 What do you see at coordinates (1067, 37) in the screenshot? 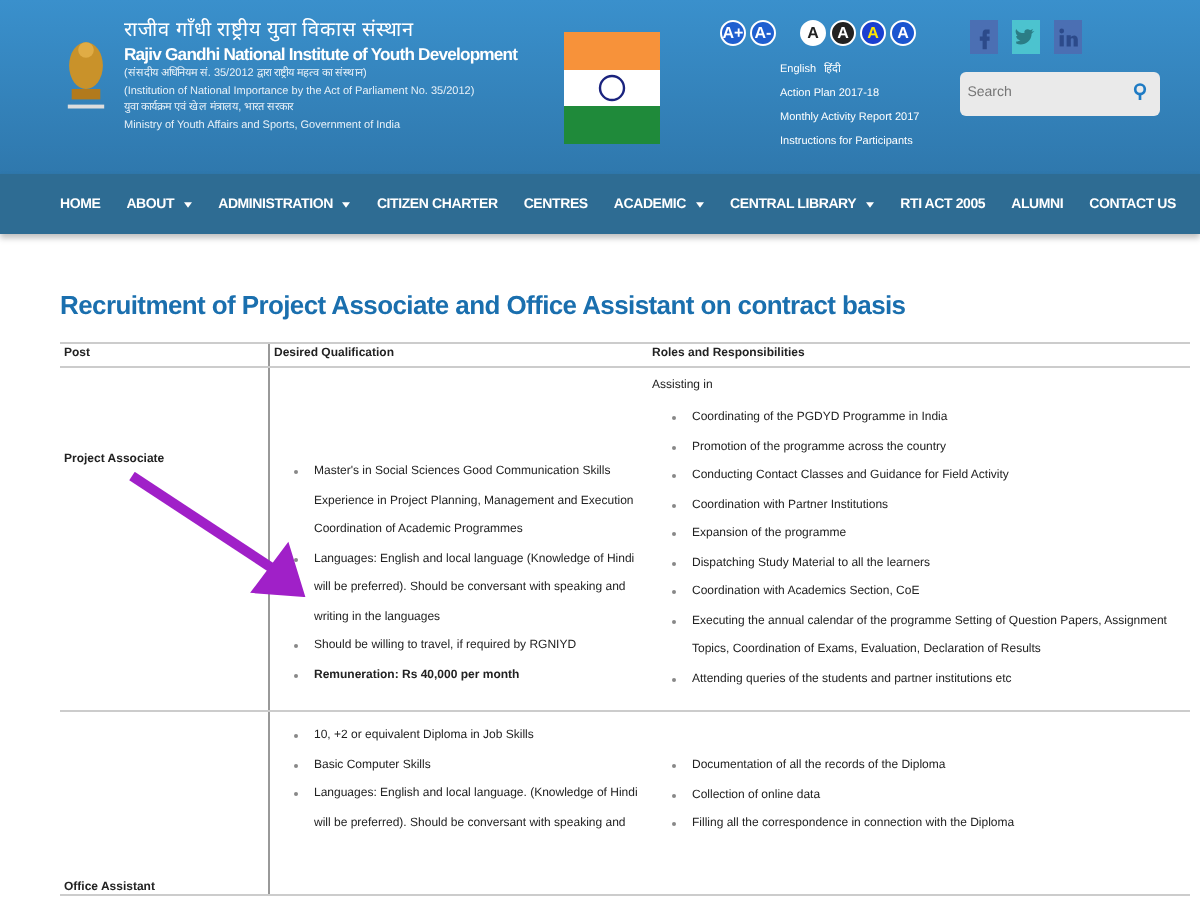
I see `linkedin-icon` at bounding box center [1067, 37].